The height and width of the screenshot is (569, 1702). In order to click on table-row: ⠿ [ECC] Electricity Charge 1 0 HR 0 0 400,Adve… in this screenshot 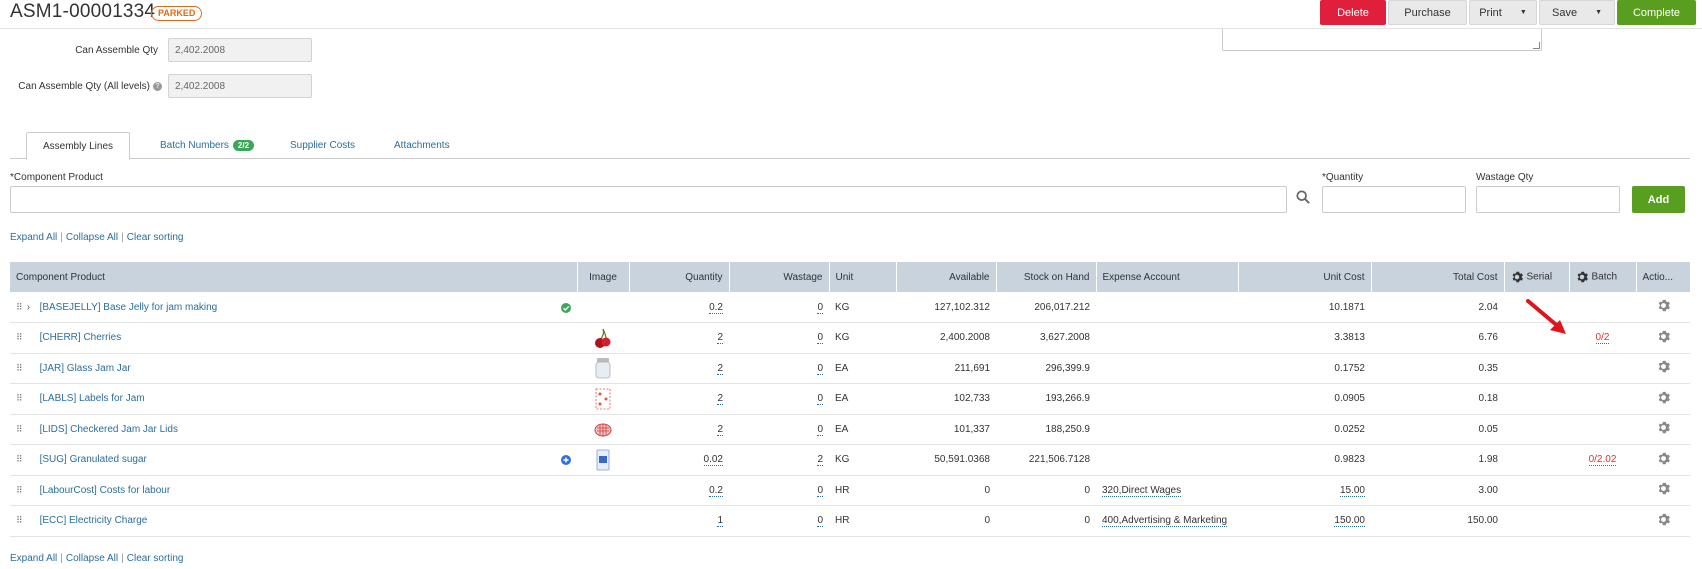, I will do `click(850, 521)`.